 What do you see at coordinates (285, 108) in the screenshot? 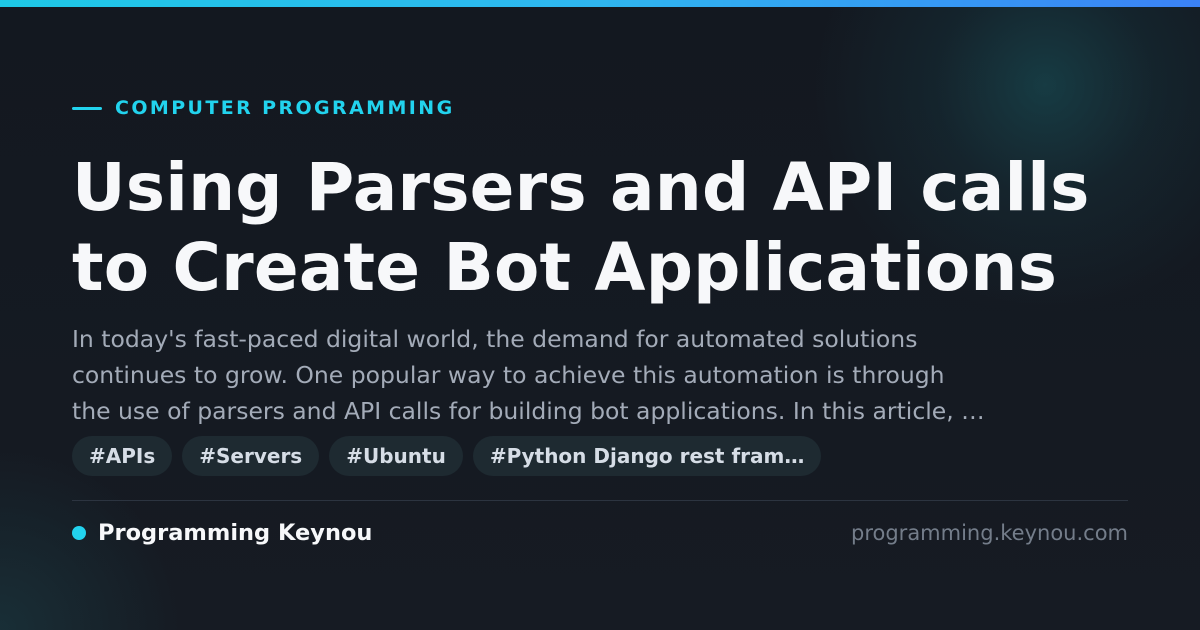
I see `category-label: COMPUTER PROGRAMMING` at bounding box center [285, 108].